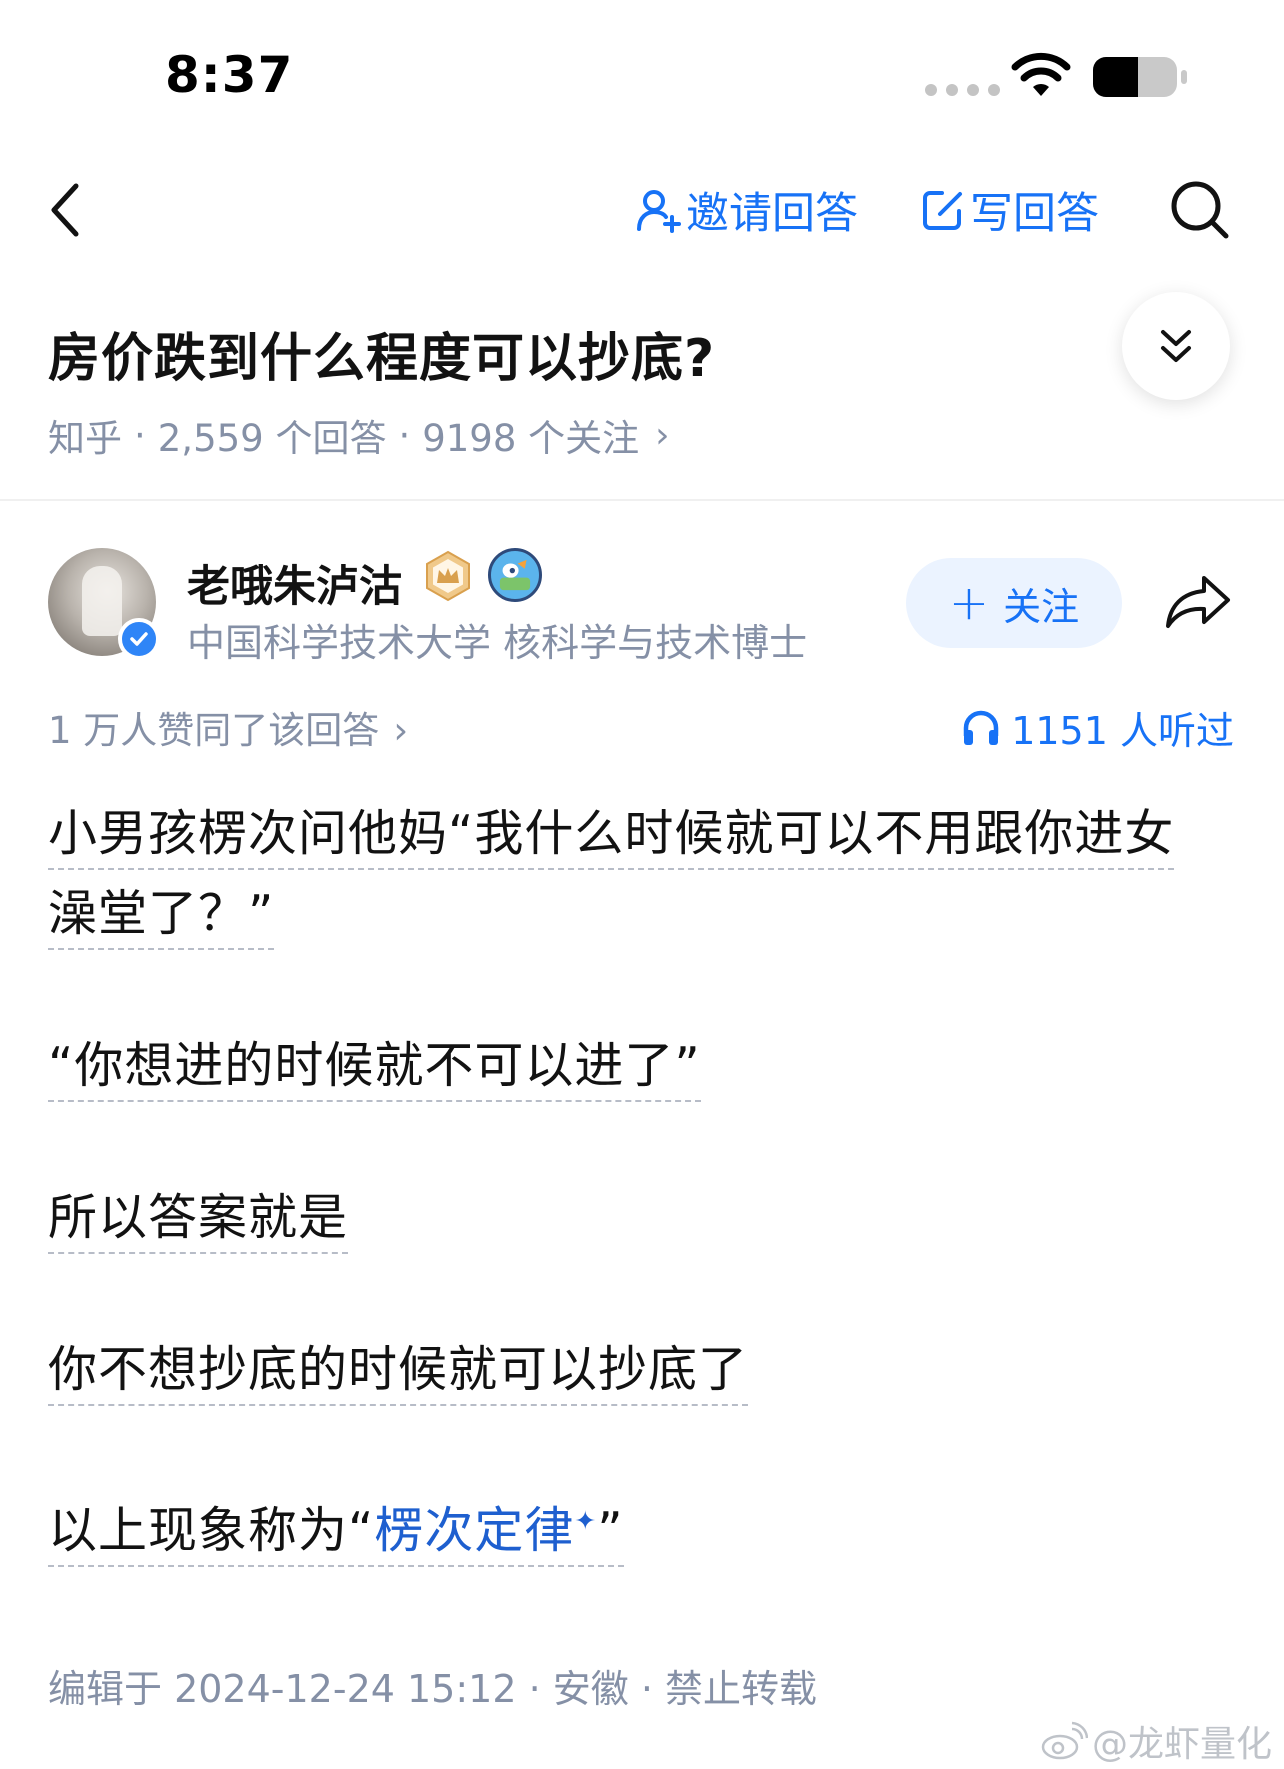 The width and height of the screenshot is (1284, 1769). I want to click on weibo-logo-icon, so click(1064, 1740).